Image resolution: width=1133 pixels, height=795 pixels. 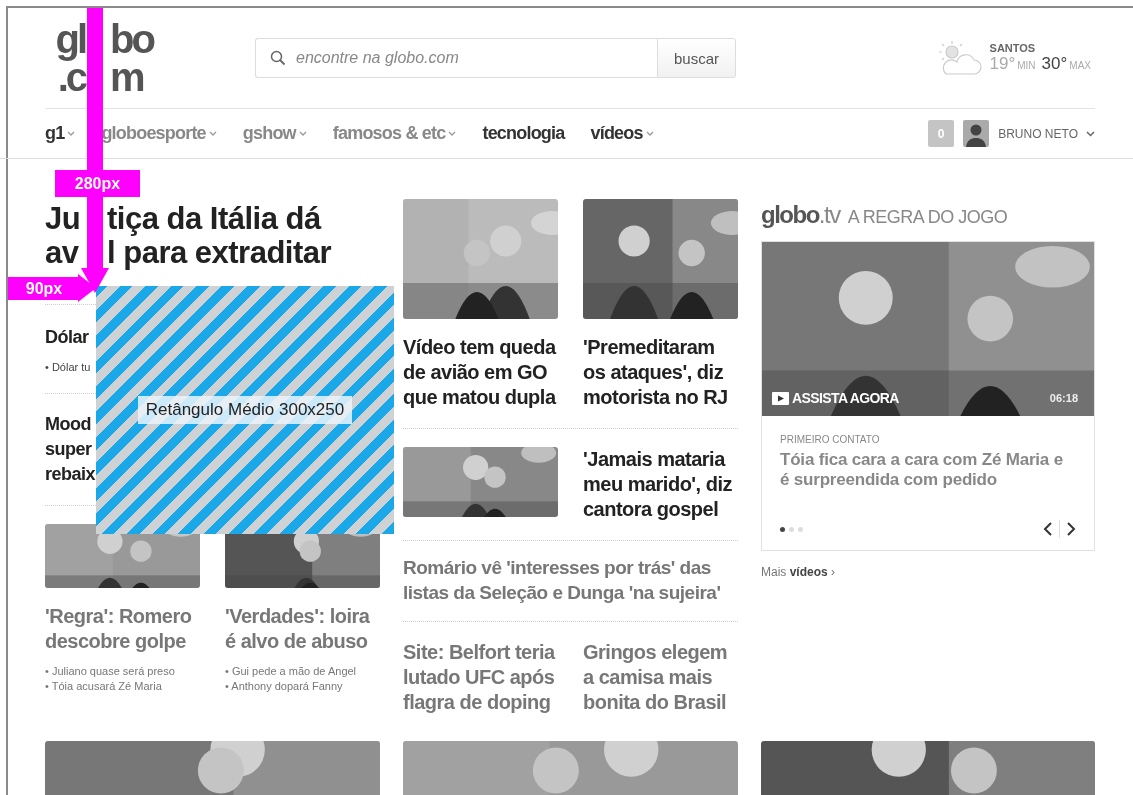 I want to click on city-name: SANTOS, so click(x=1013, y=48).